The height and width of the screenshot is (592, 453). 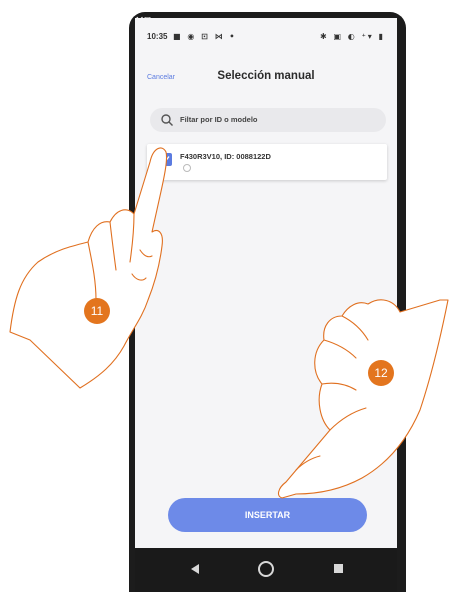 What do you see at coordinates (225, 156) in the screenshot?
I see `device-label: F430R3V10, ID: 0088122D` at bounding box center [225, 156].